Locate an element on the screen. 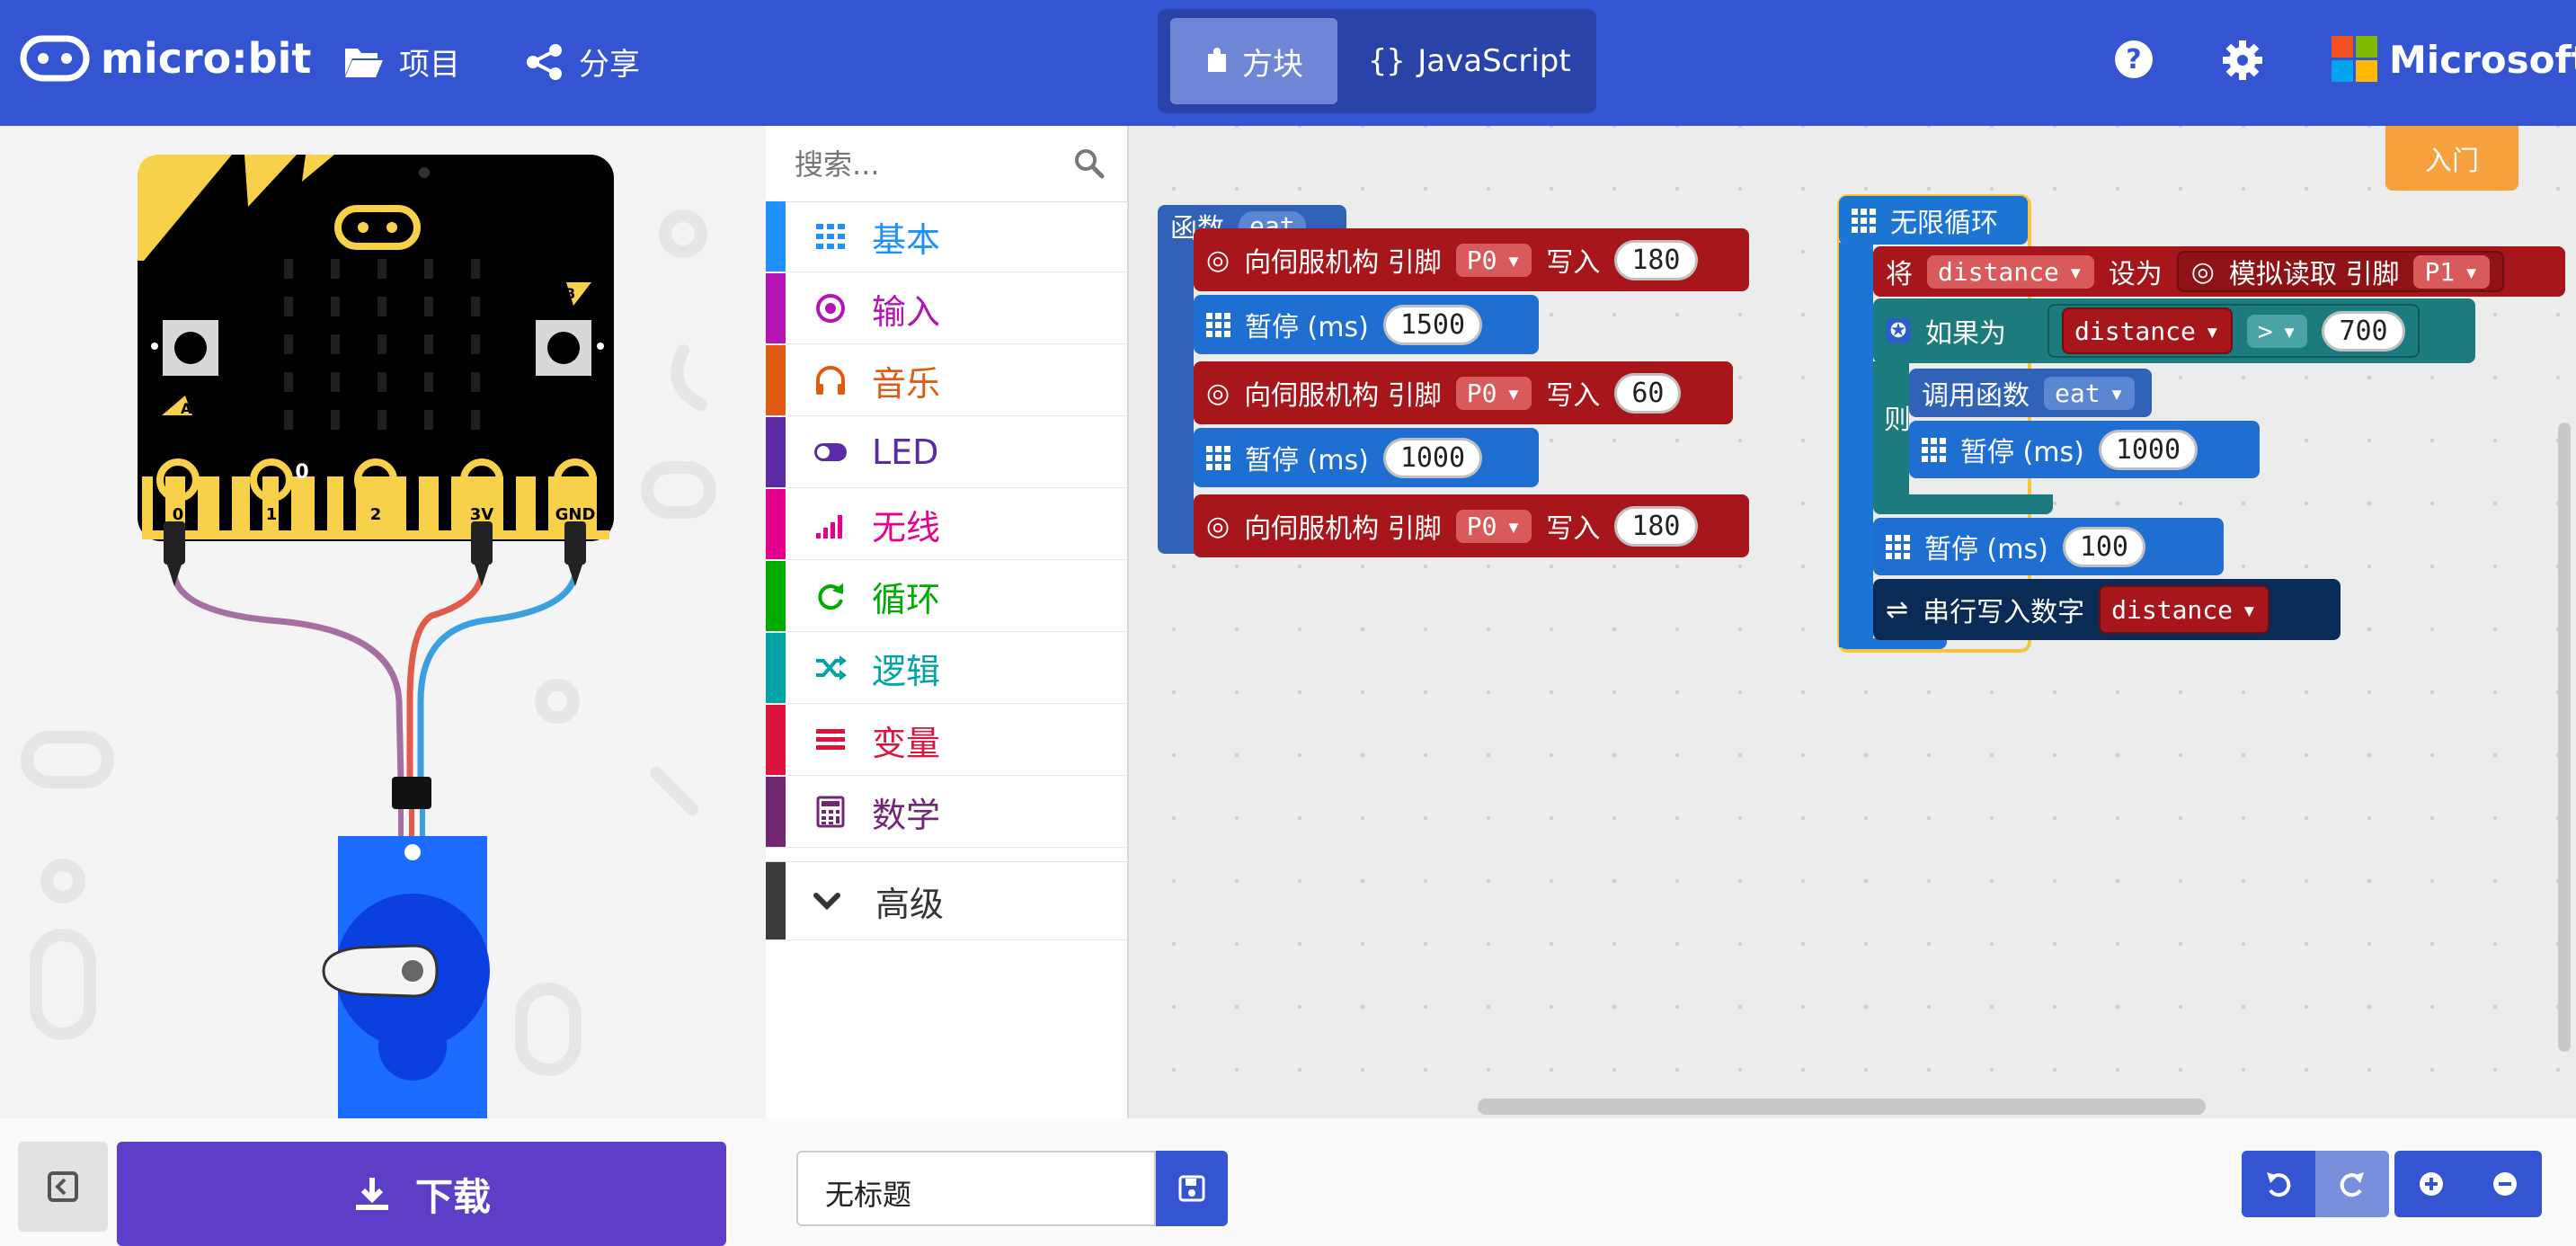 The image size is (2576, 1246). pause-block: 暂停 (ms) 1000 is located at coordinates (1366, 458).